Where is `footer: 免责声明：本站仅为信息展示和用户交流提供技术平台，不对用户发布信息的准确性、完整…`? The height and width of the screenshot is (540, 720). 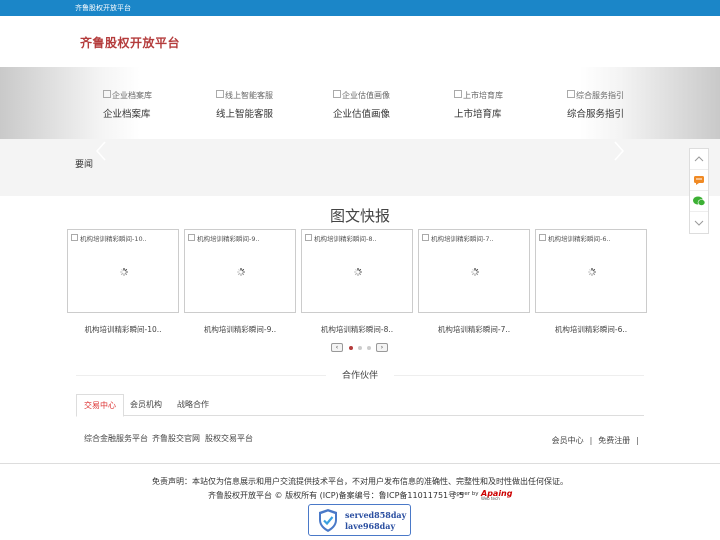 footer: 免责声明：本站仅为信息展示和用户交流提供技术平台，不对用户发布信息的准确性、完整… is located at coordinates (360, 501).